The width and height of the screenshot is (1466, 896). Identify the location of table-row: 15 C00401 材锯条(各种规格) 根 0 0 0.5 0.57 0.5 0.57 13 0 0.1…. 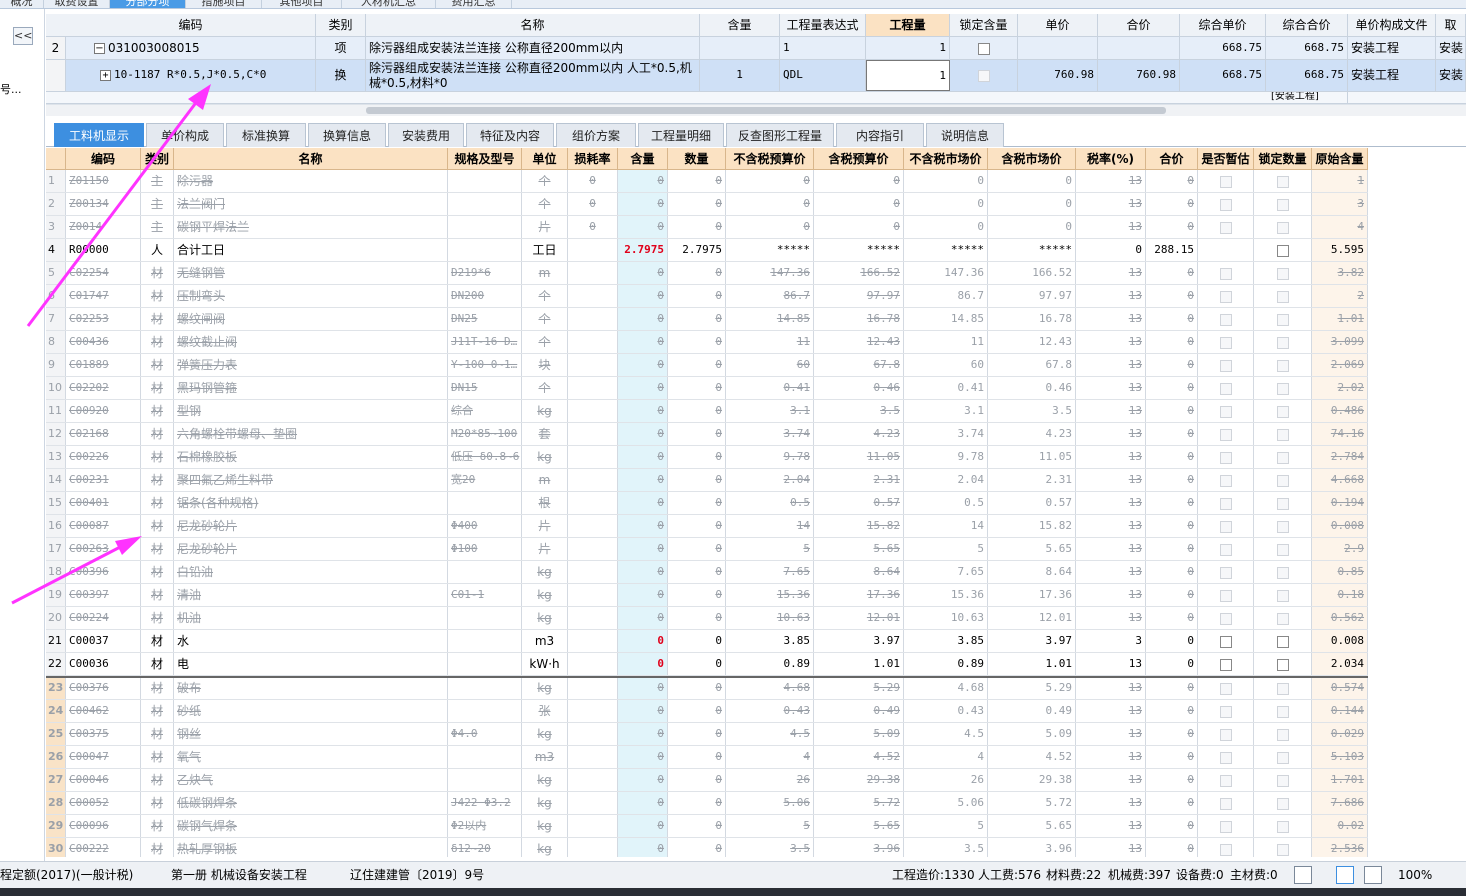
(707, 503).